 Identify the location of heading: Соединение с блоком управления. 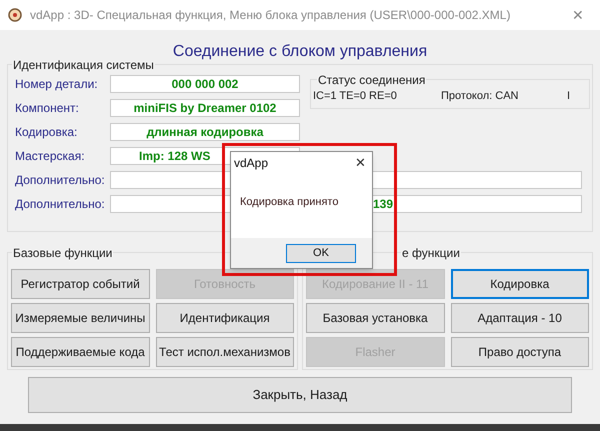
(300, 52).